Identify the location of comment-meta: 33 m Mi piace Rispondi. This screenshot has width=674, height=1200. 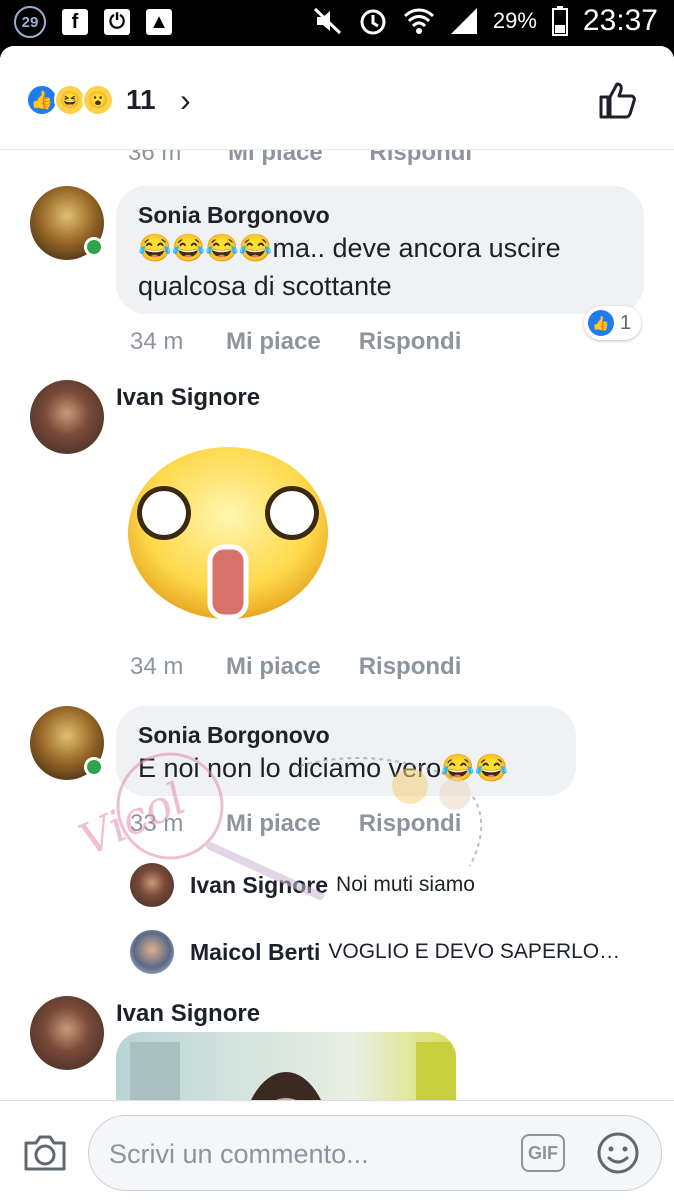
(314, 824).